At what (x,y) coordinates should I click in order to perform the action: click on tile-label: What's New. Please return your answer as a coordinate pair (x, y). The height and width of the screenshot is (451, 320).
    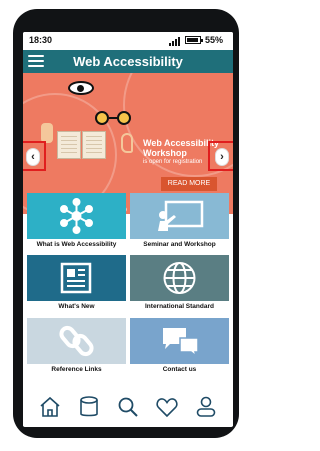
    Looking at the image, I should click on (76, 306).